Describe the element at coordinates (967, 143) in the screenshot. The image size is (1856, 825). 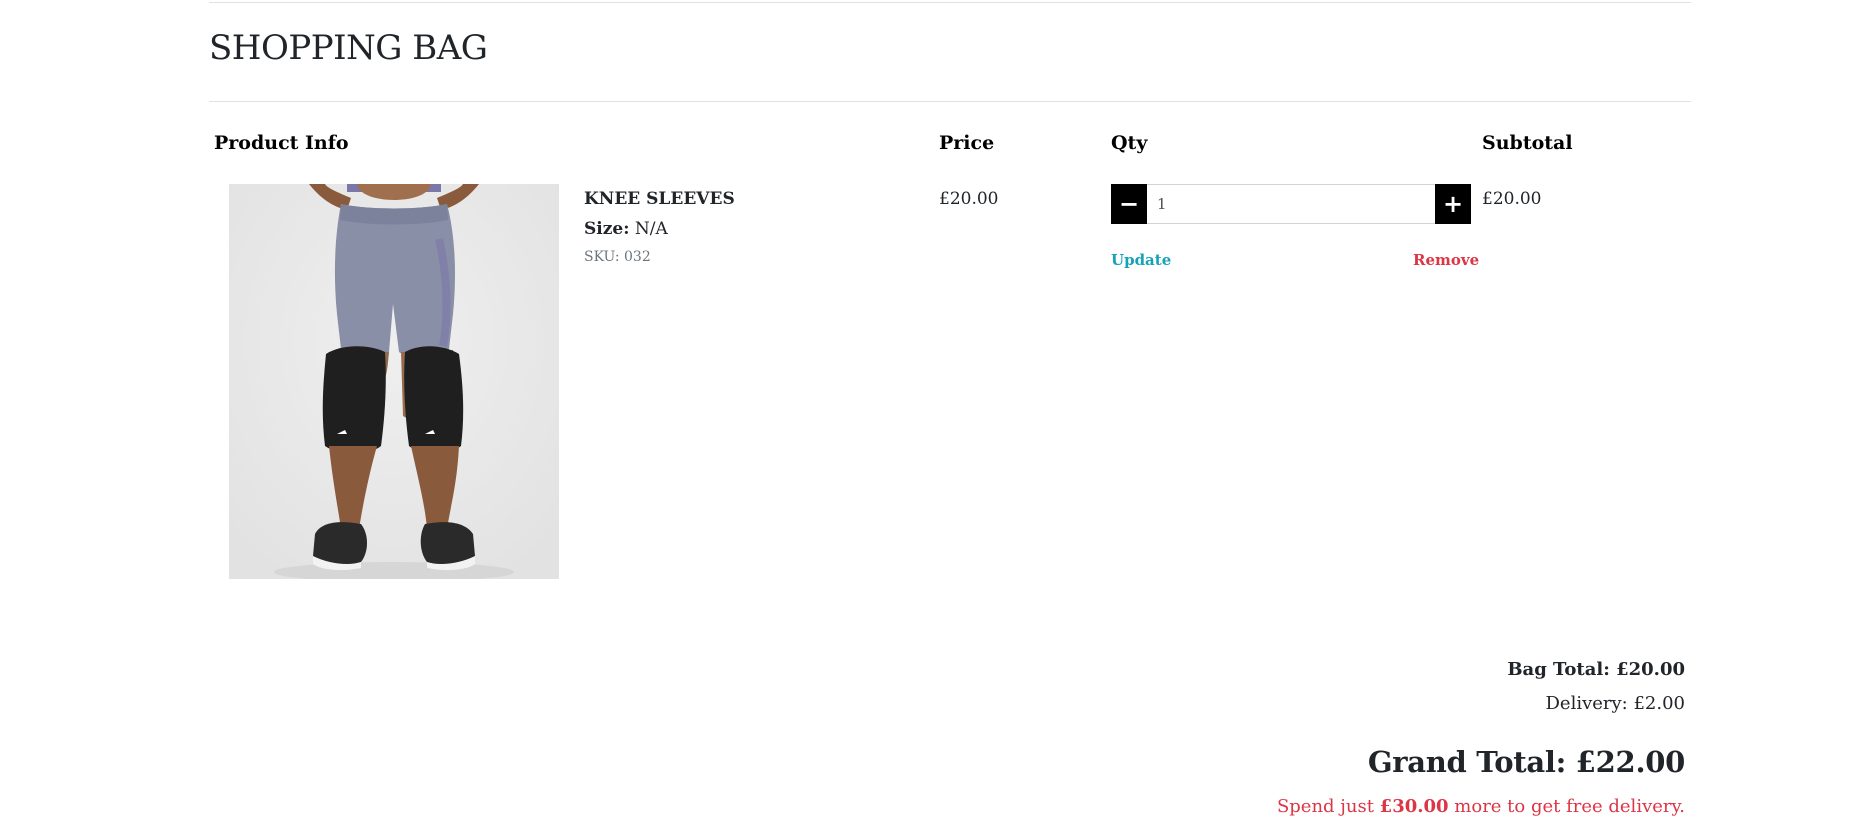
I see `column-header-price: Price` at that location.